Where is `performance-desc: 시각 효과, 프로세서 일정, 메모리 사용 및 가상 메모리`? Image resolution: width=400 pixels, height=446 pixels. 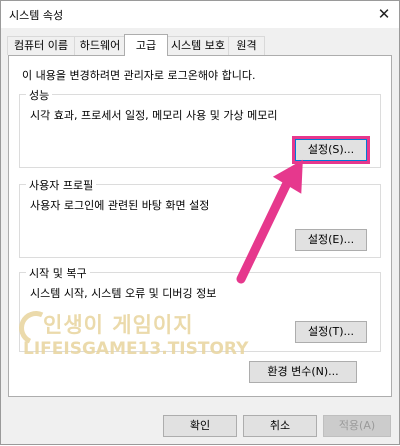
performance-desc: 시각 효과, 프로세서 일정, 메모리 사용 및 가상 메모리 is located at coordinates (154, 115).